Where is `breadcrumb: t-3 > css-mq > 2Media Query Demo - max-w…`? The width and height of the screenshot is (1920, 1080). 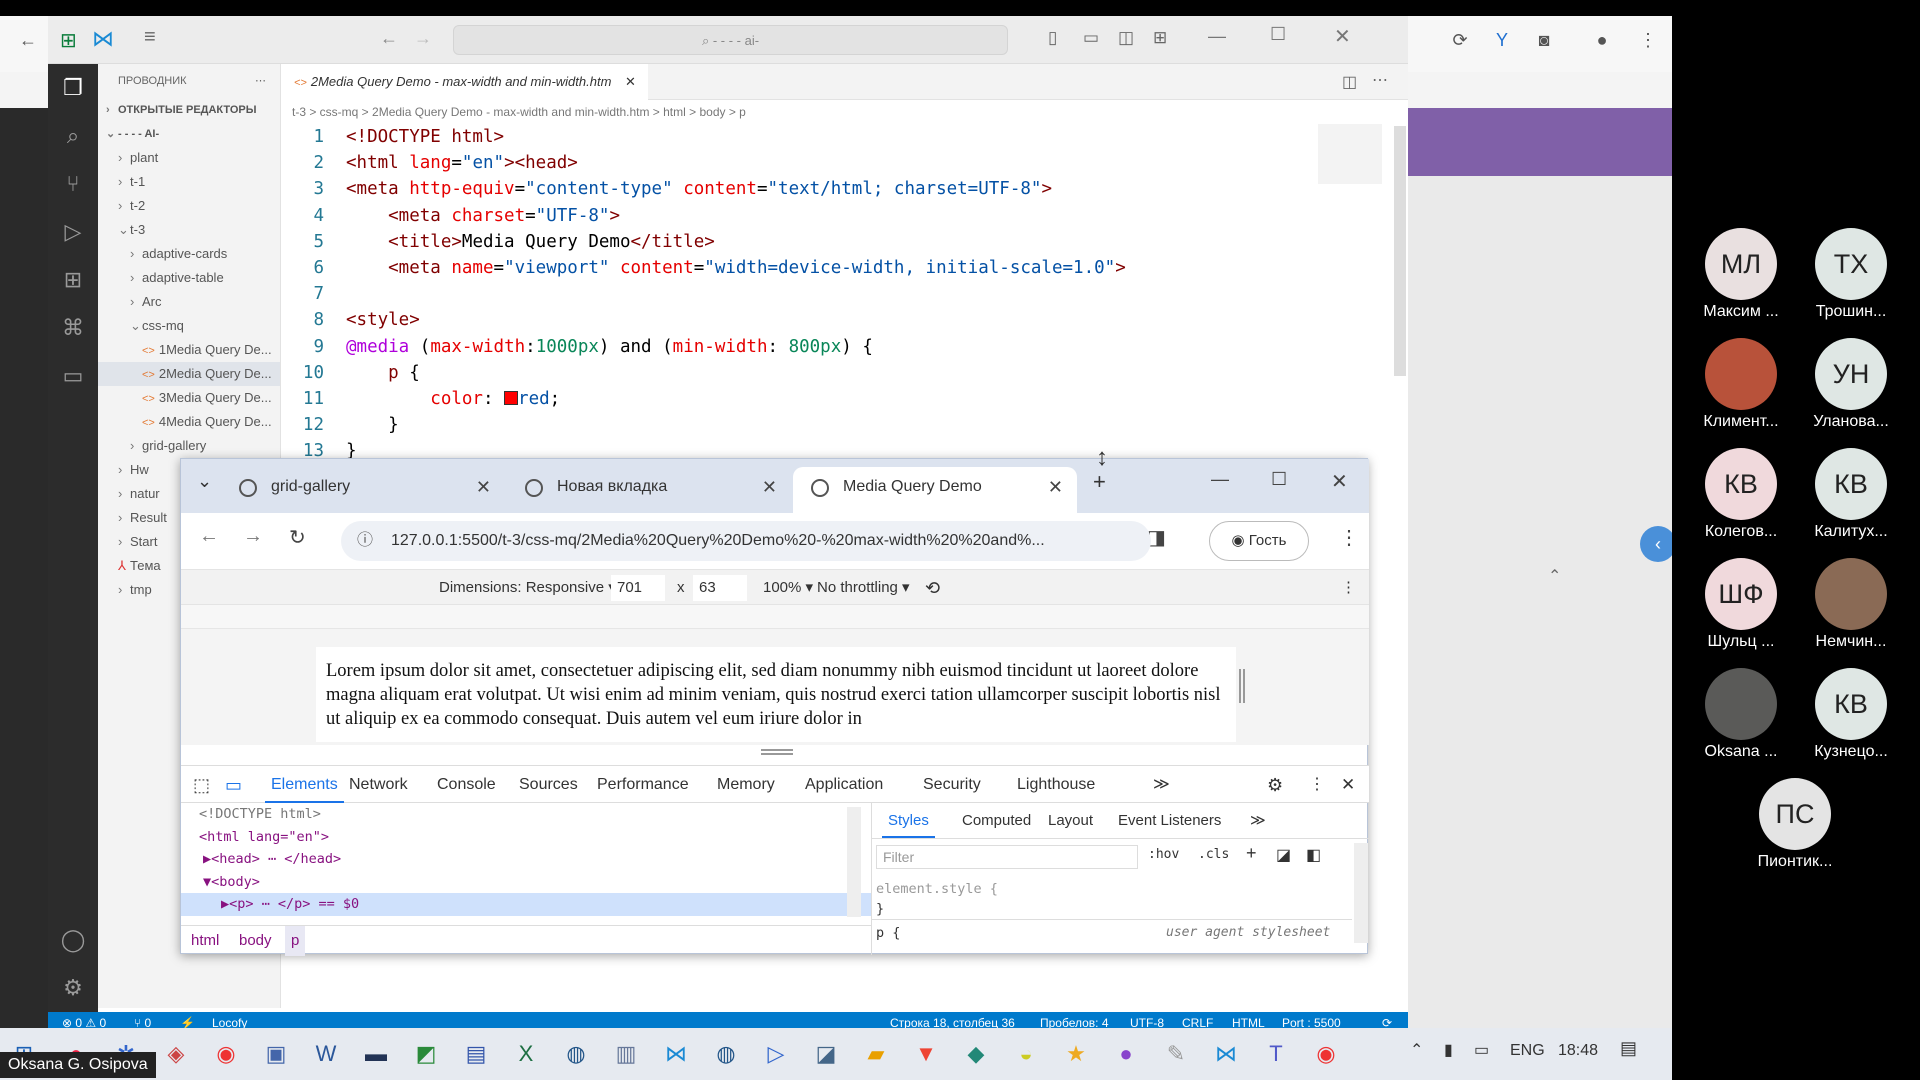
breadcrumb: t-3 > css-mq > 2Media Query Demo - max-w… is located at coordinates (845, 112).